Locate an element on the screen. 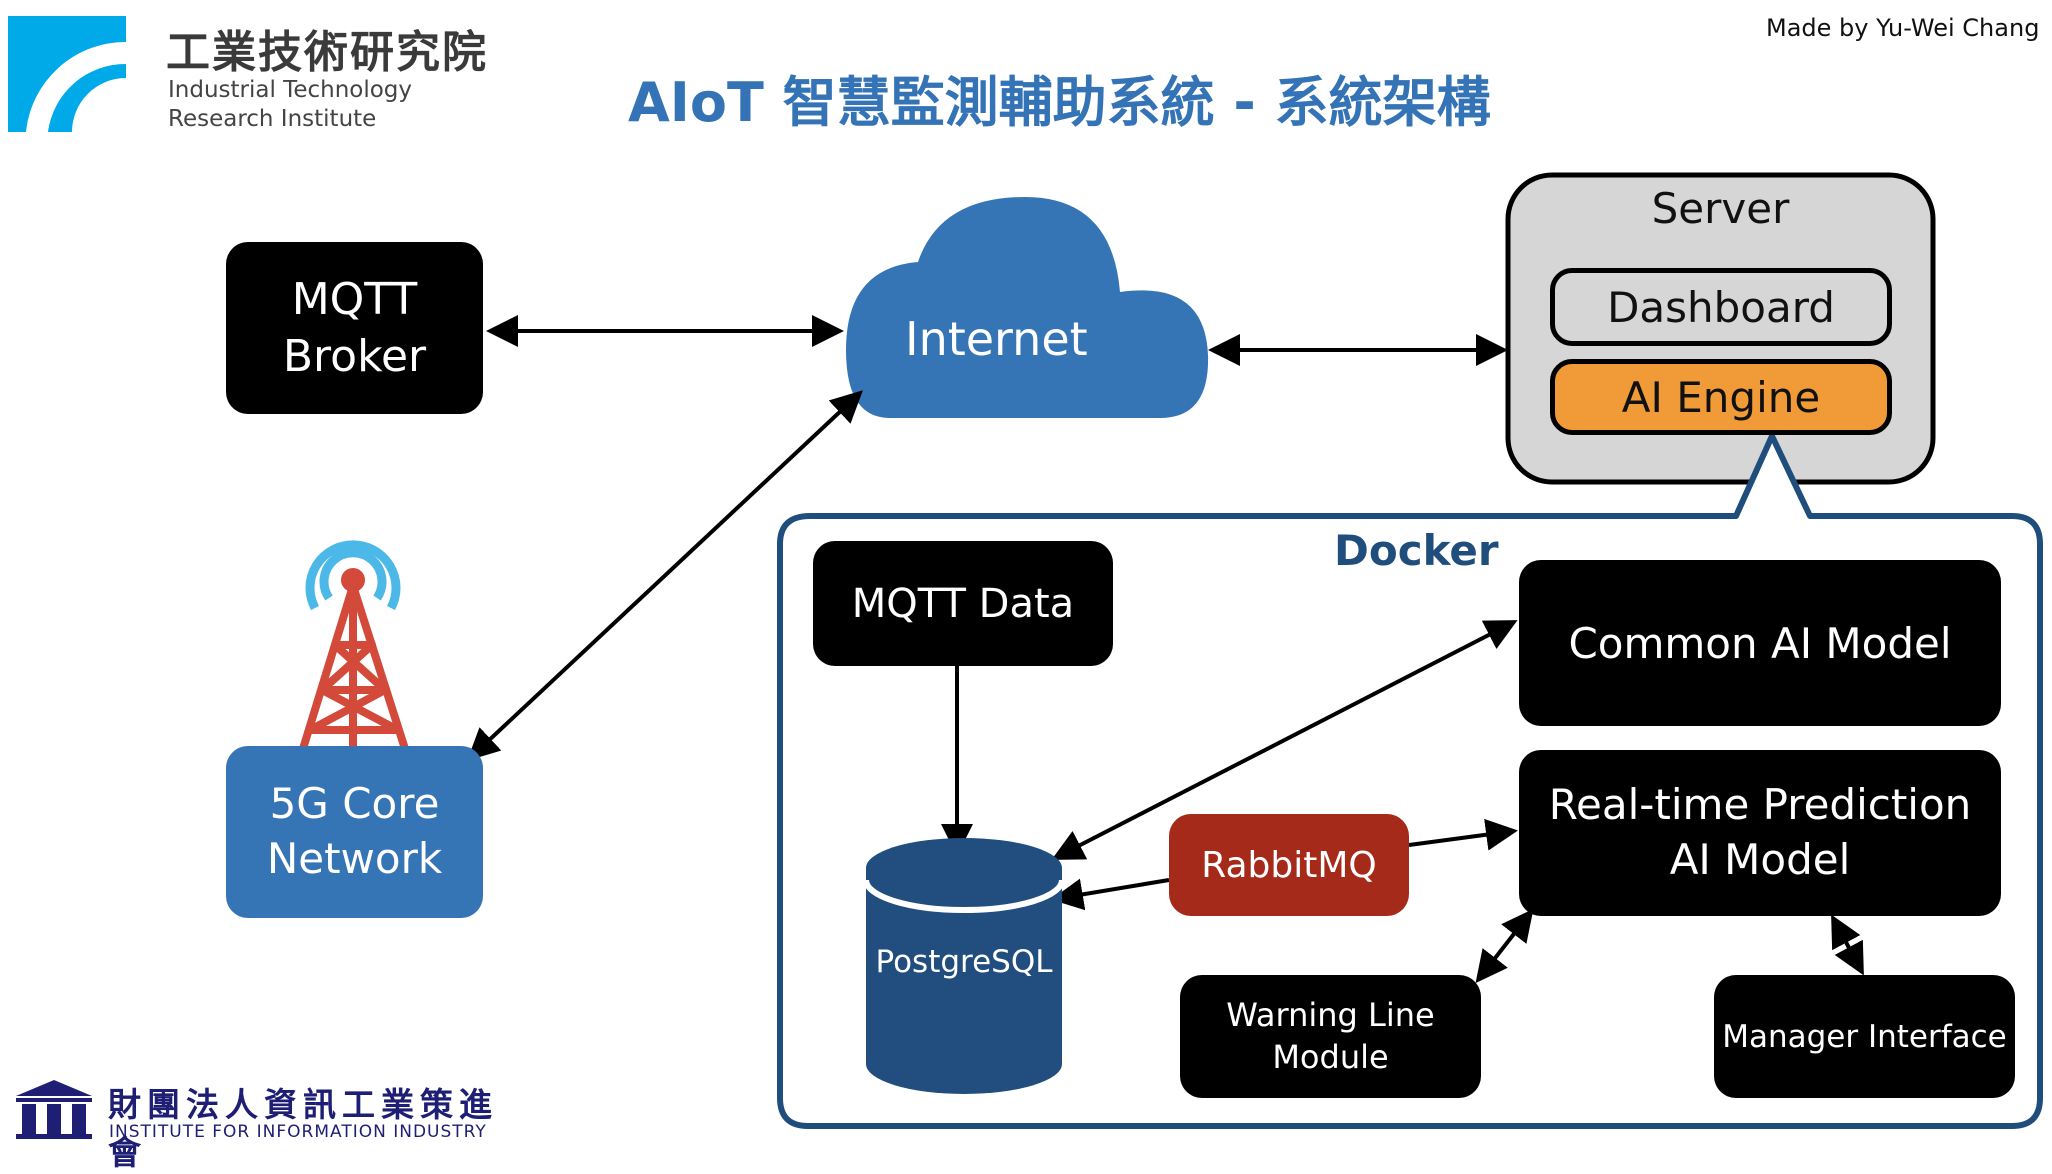  iii-temple-logo-icon is located at coordinates (54, 1109).